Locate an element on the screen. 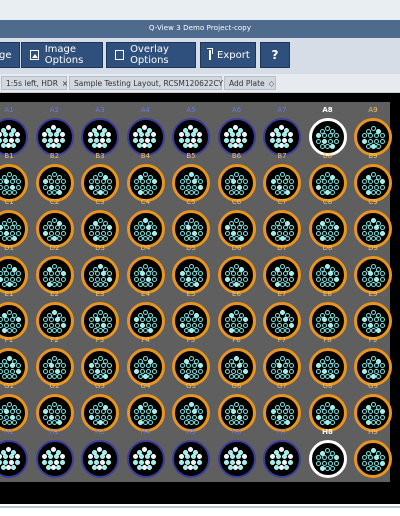  well-a5 is located at coordinates (191, 137).